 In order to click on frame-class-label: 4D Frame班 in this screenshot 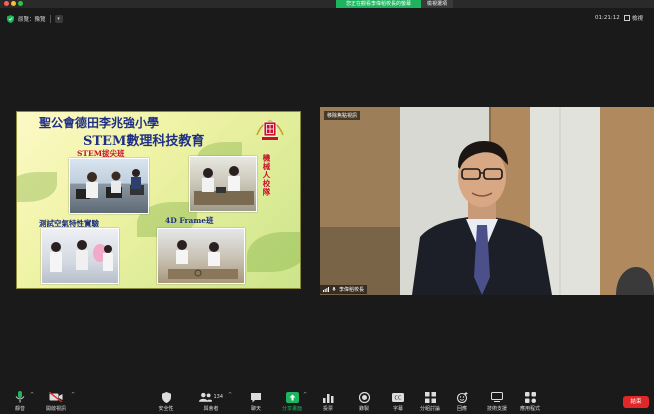, I will do `click(189, 220)`.